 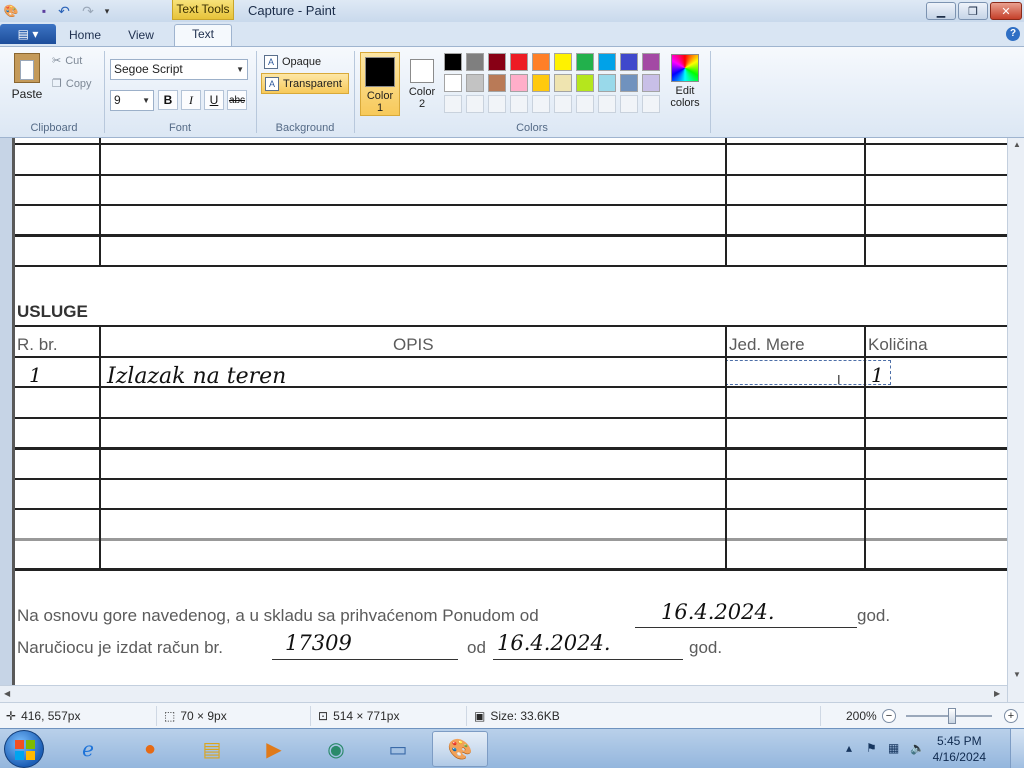 What do you see at coordinates (1017, 748) in the screenshot?
I see `show-desktop-button` at bounding box center [1017, 748].